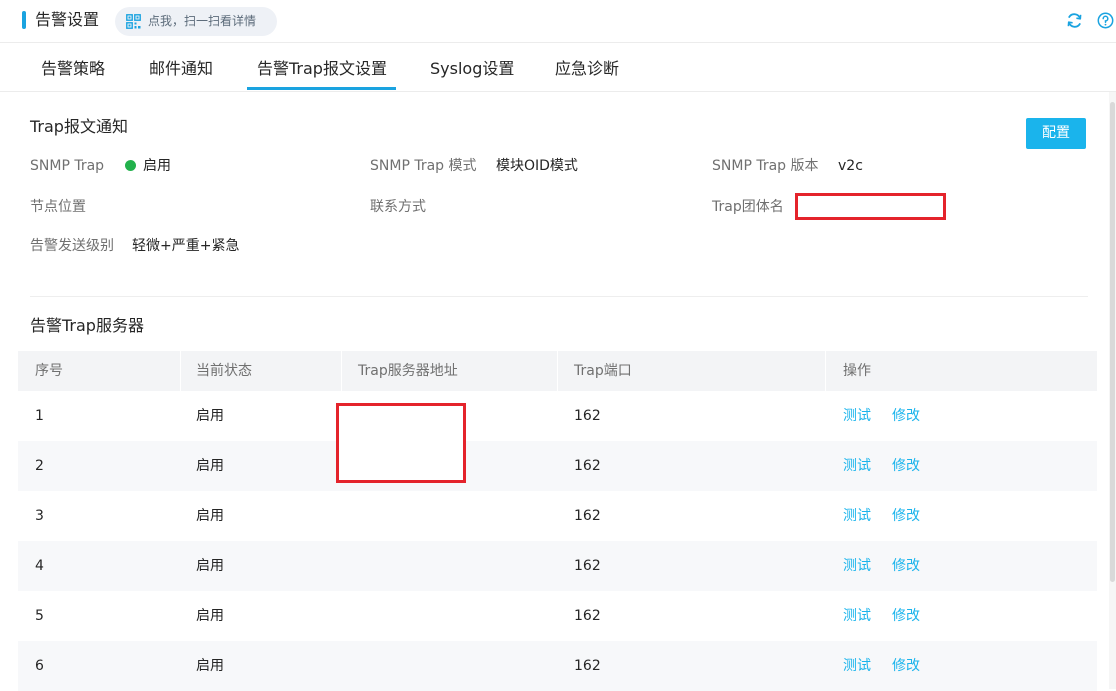 This screenshot has height=691, width=1116. What do you see at coordinates (748, 207) in the screenshot?
I see `trap-community-label: Trap团体名` at bounding box center [748, 207].